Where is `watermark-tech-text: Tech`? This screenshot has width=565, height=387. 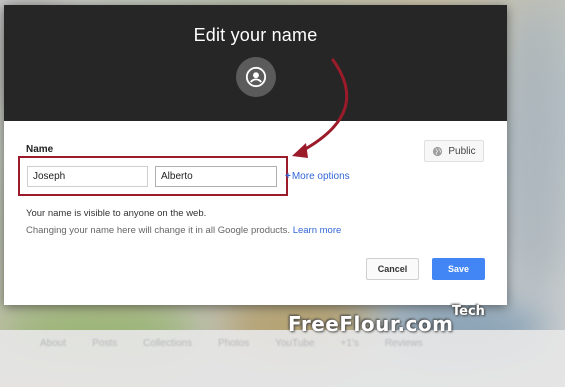
watermark-tech-text: Tech is located at coordinates (468, 311).